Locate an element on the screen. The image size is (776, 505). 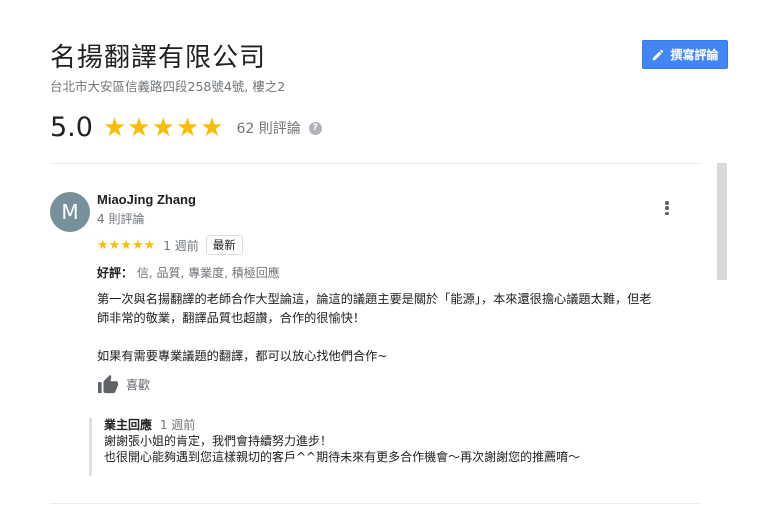
review-attributes: 好評： 信, 品質, 專業度, 積極回應 is located at coordinates (188, 272).